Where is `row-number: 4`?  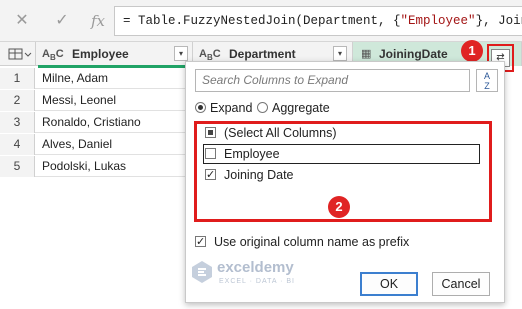
row-number: 4 is located at coordinates (17, 144).